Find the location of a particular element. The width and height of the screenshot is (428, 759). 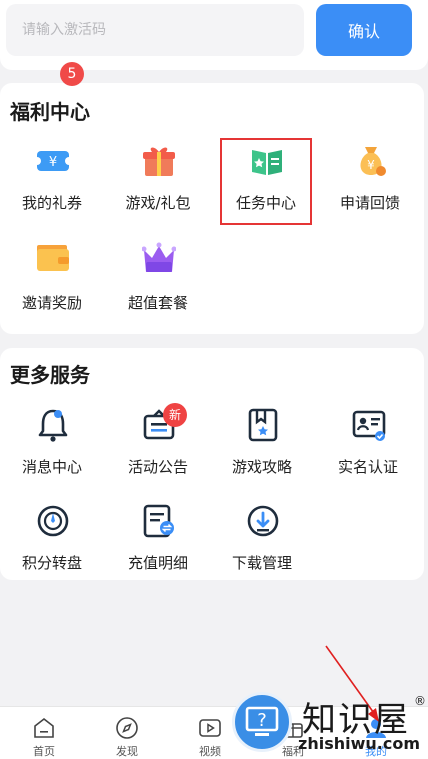

watermark-logo: ? is located at coordinates (262, 722).